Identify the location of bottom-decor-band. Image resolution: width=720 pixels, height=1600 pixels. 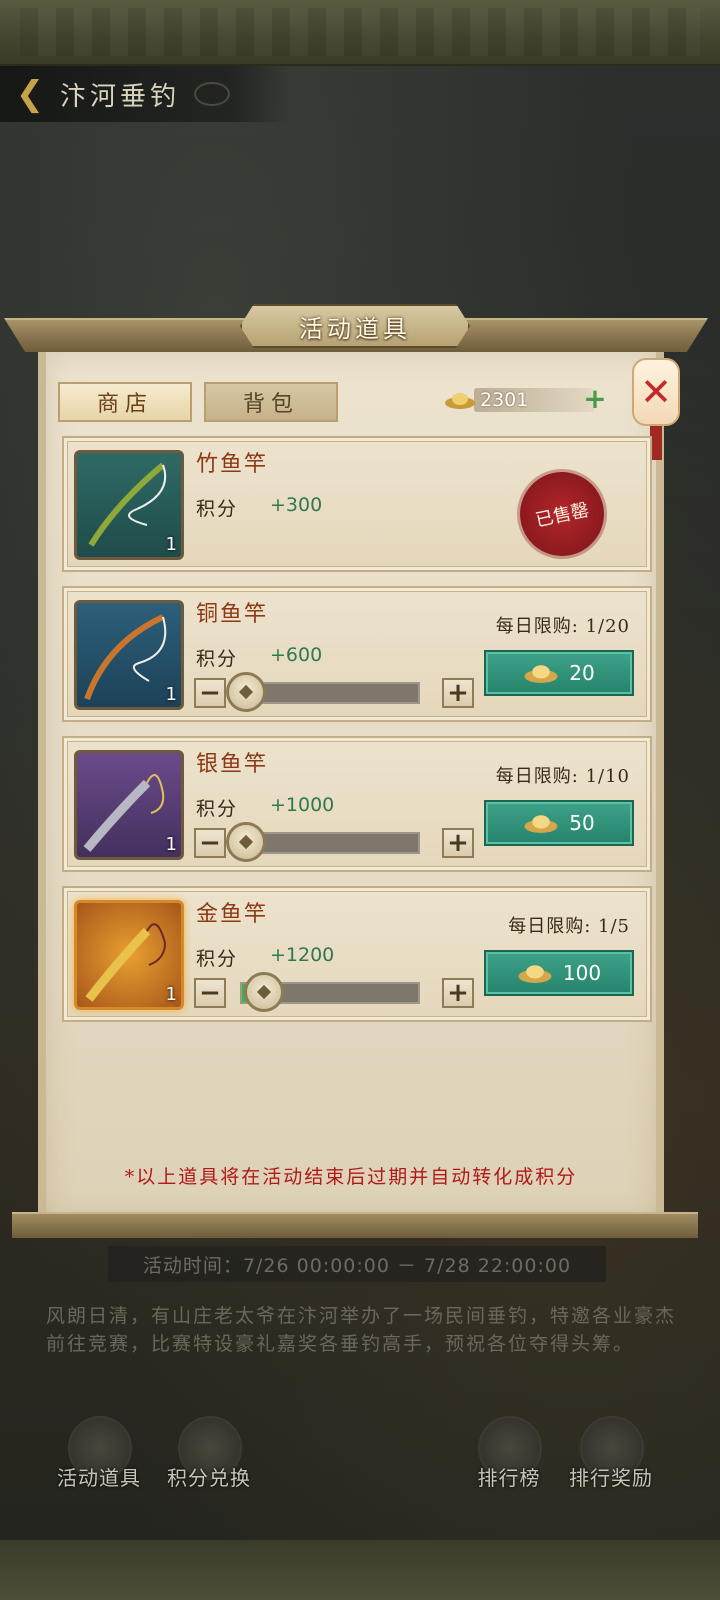
(360, 1570).